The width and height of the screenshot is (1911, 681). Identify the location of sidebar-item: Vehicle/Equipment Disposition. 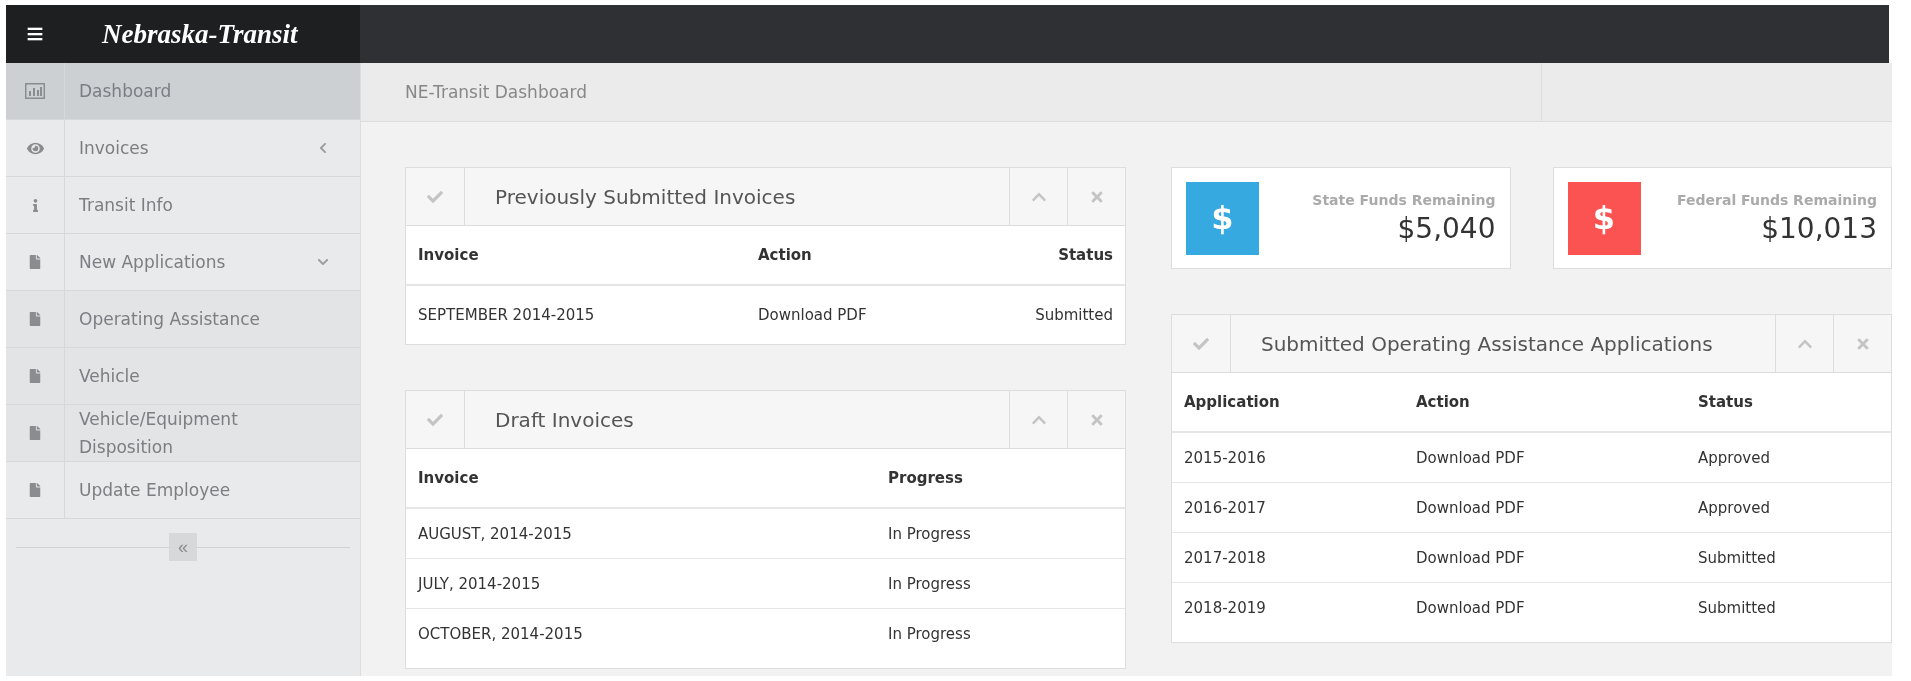
(183, 433).